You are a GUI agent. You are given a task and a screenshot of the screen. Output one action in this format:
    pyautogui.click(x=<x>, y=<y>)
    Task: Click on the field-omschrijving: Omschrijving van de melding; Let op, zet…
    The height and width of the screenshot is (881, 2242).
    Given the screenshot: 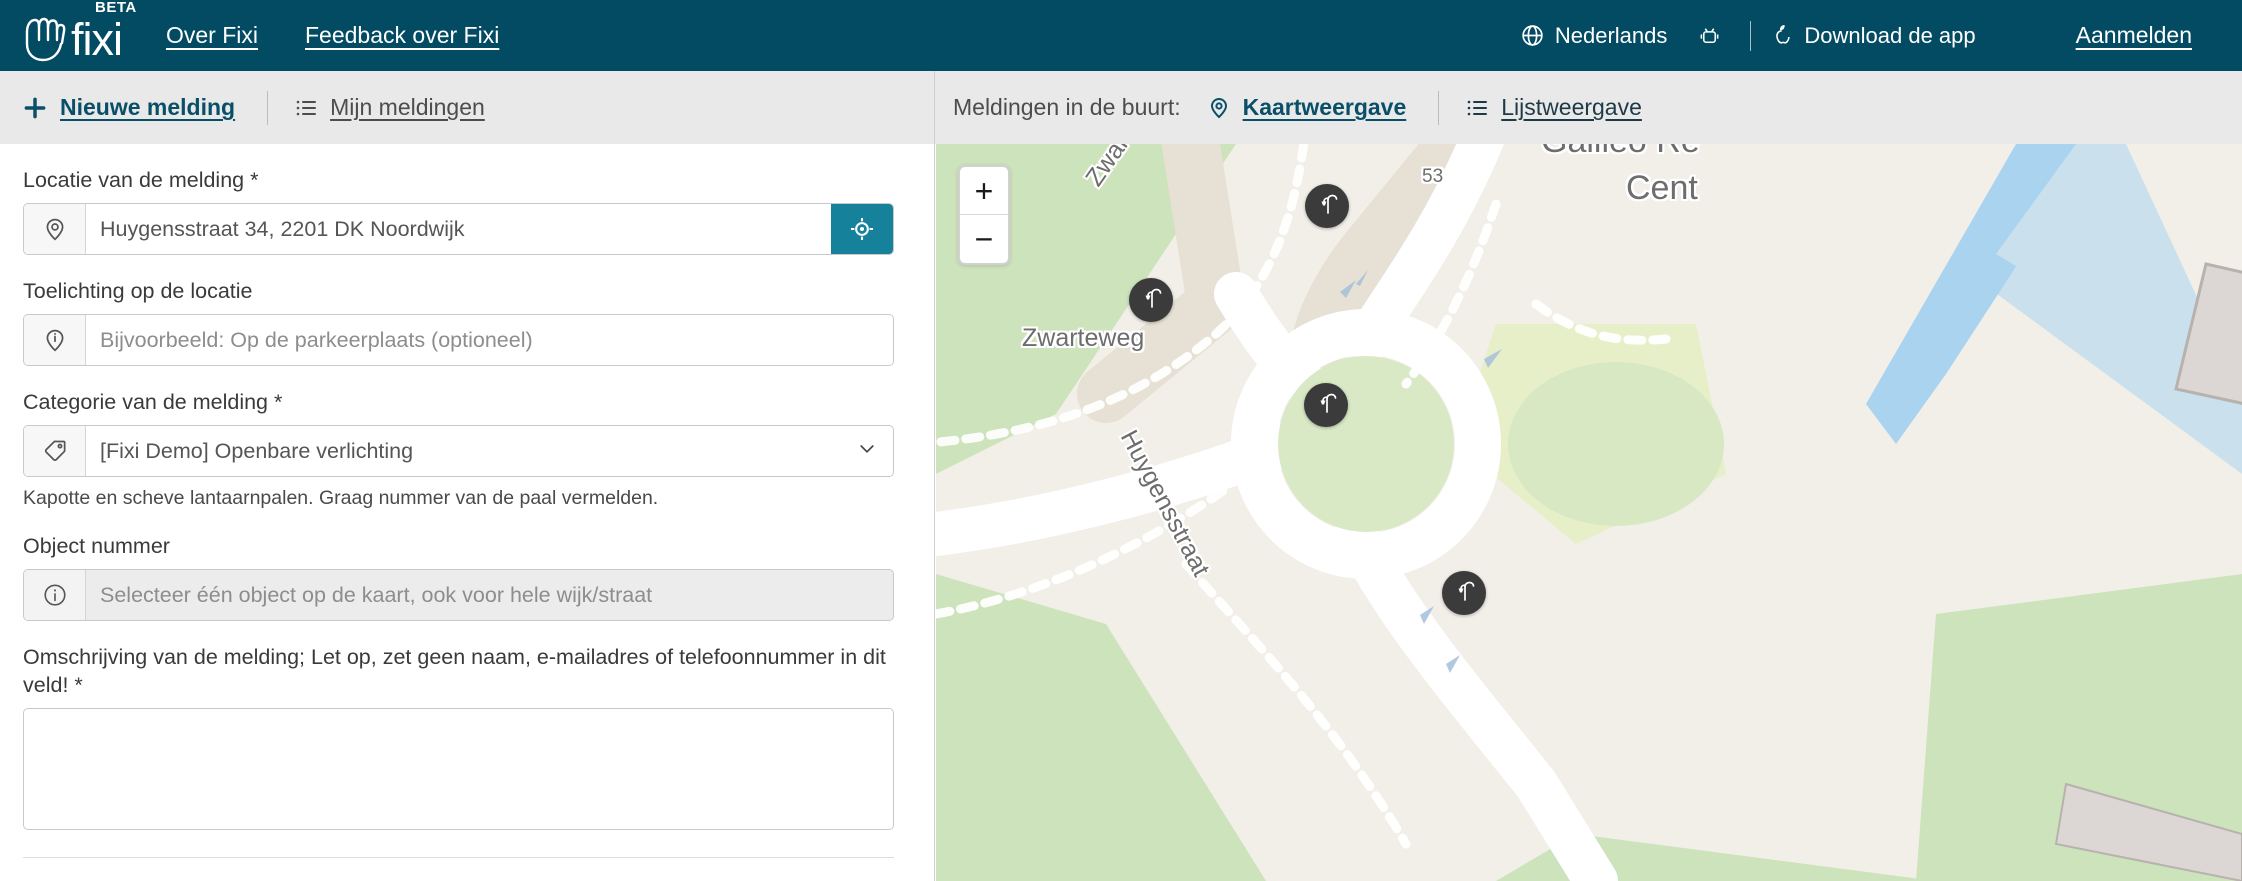 What is the action you would take?
    pyautogui.click(x=458, y=739)
    